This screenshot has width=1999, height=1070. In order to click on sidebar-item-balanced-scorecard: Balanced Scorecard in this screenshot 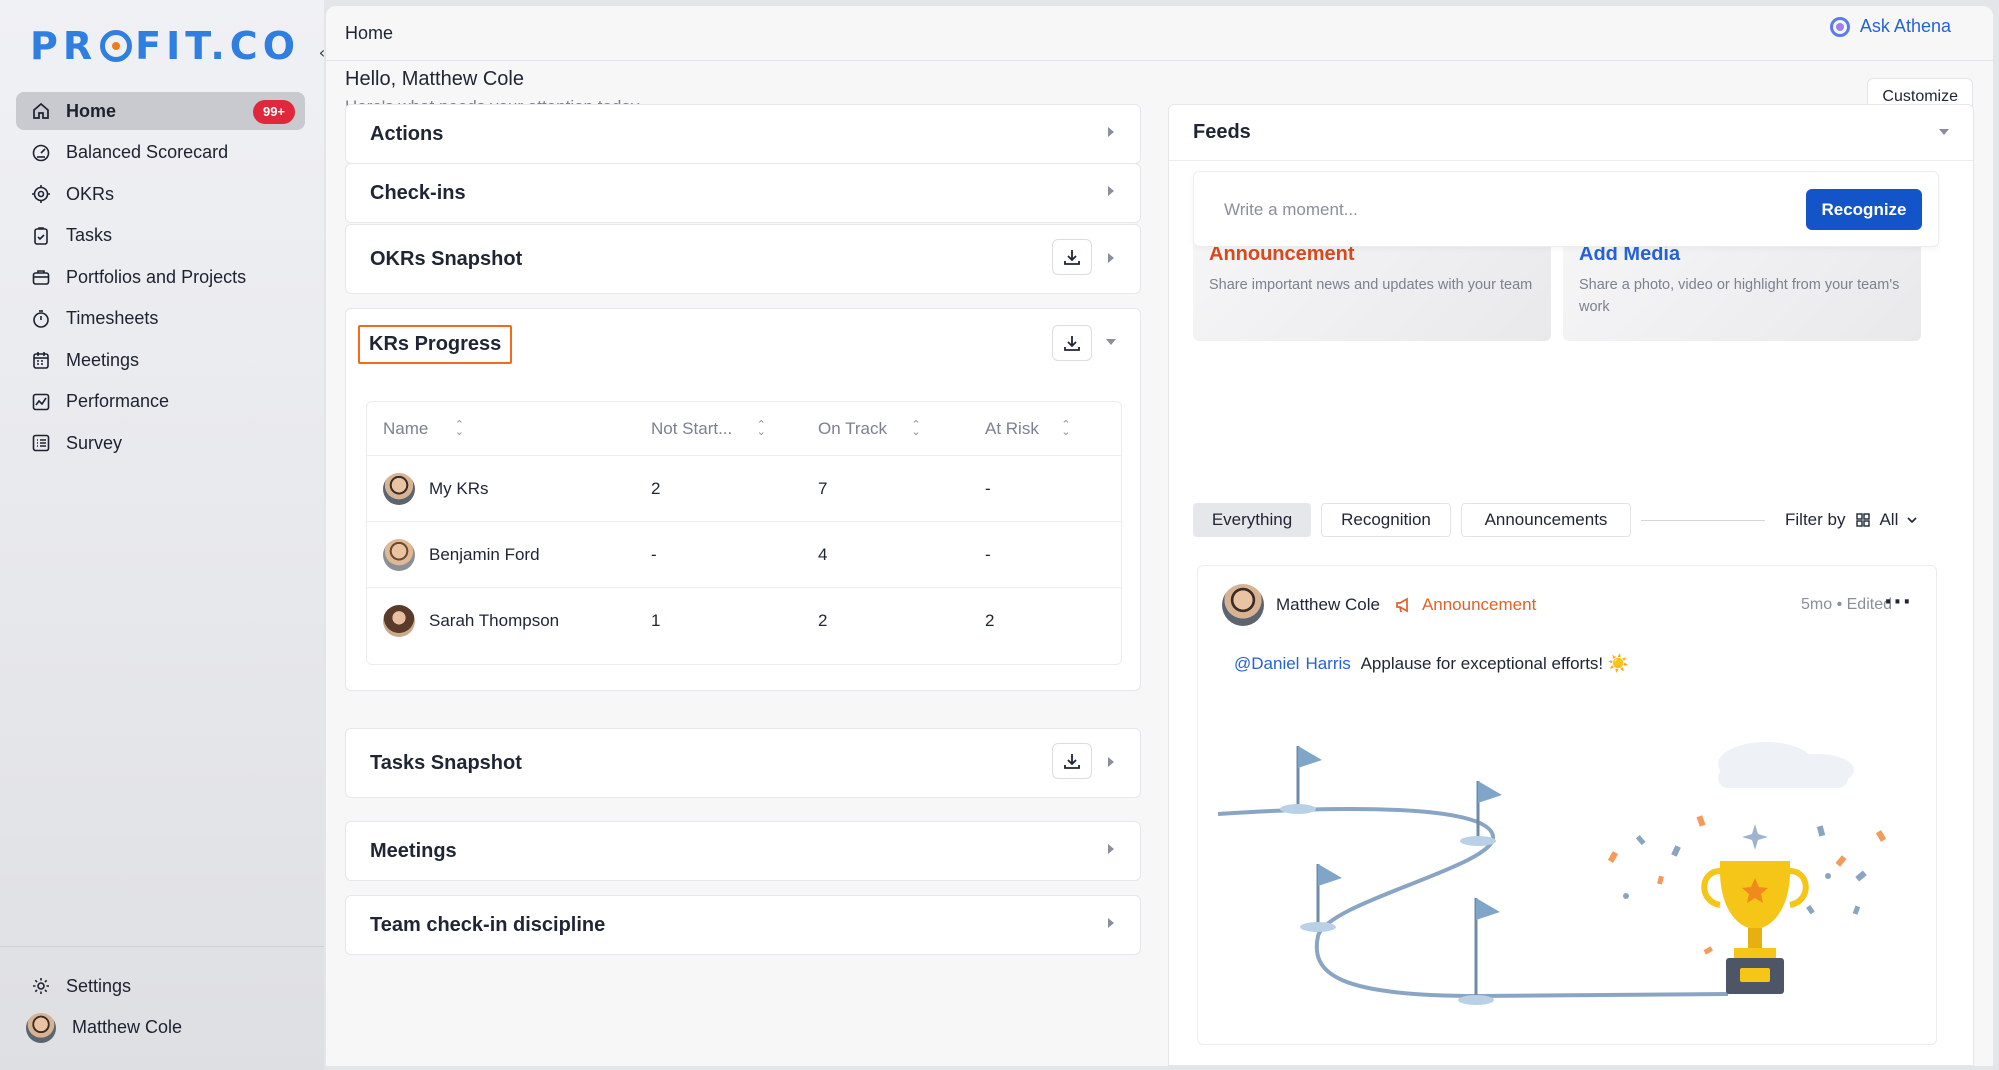, I will do `click(160, 153)`.